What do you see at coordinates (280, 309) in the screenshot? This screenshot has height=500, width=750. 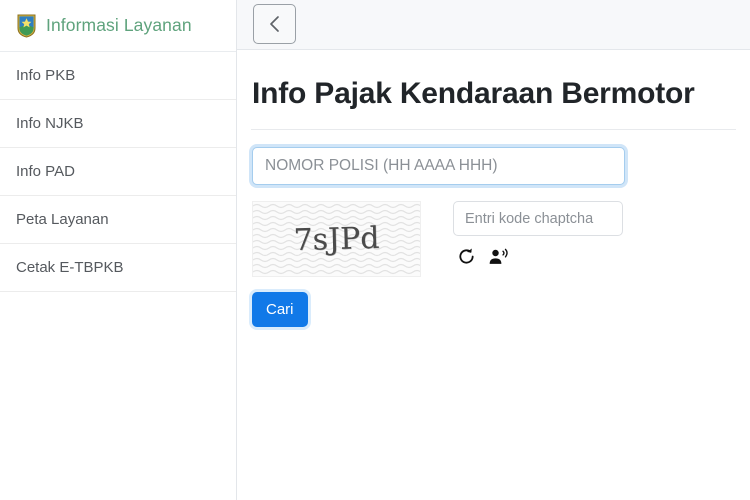 I see `search-button: Cari` at bounding box center [280, 309].